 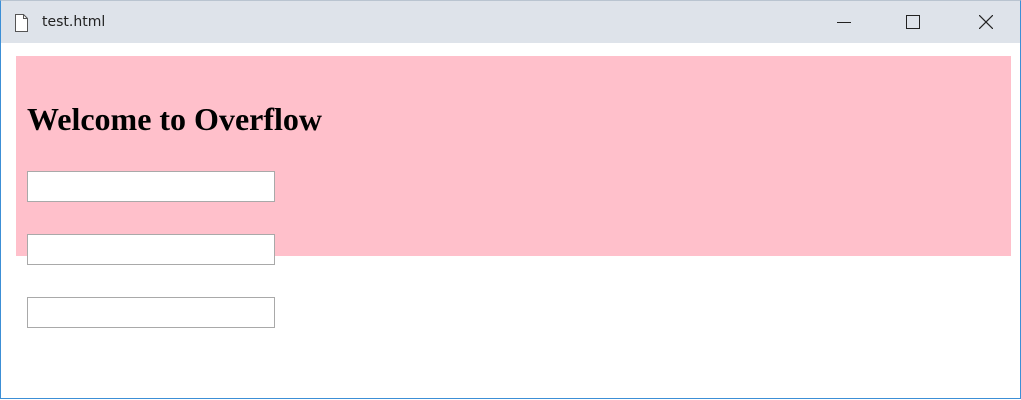 I want to click on close-icon, so click(x=986, y=22).